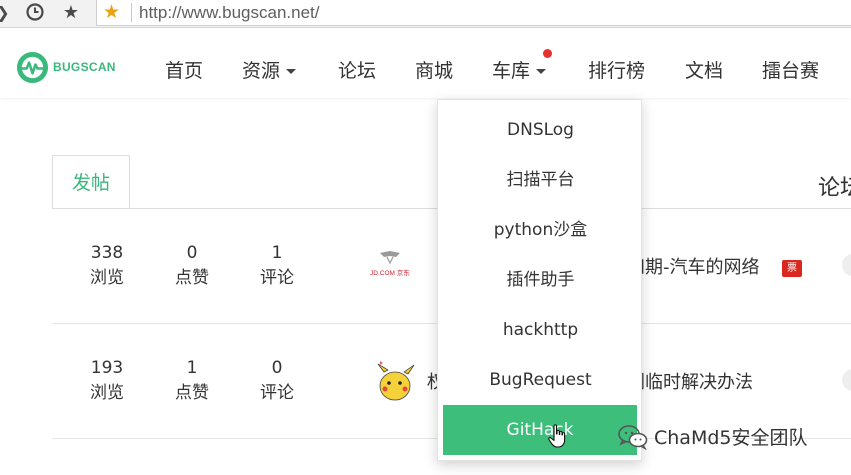  I want to click on bookmark-star-icon: ★, so click(111, 12).